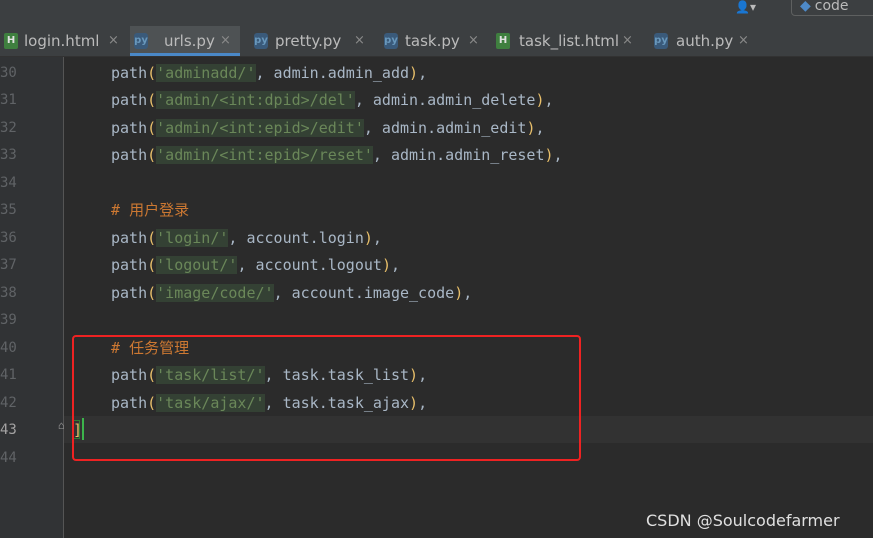  I want to click on tab-label: pretty.py, so click(308, 41).